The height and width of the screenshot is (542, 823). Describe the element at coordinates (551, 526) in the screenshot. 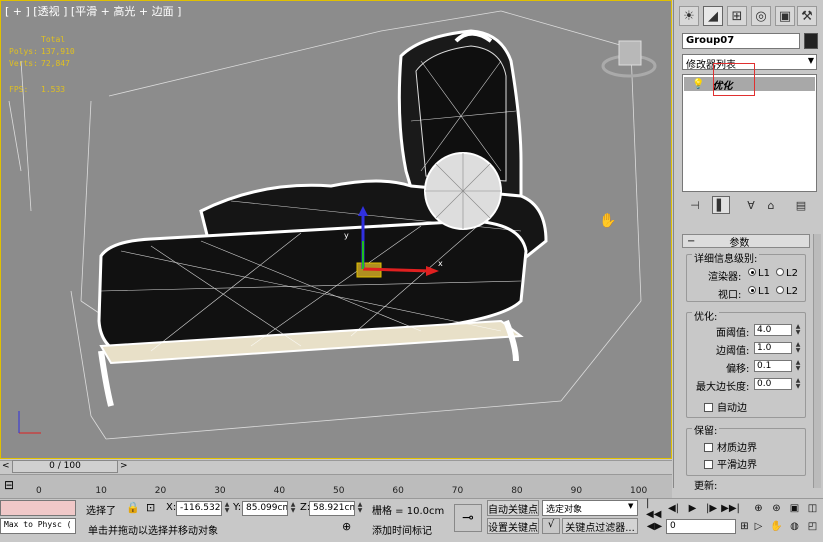

I see `key-mode-icon: √` at that location.